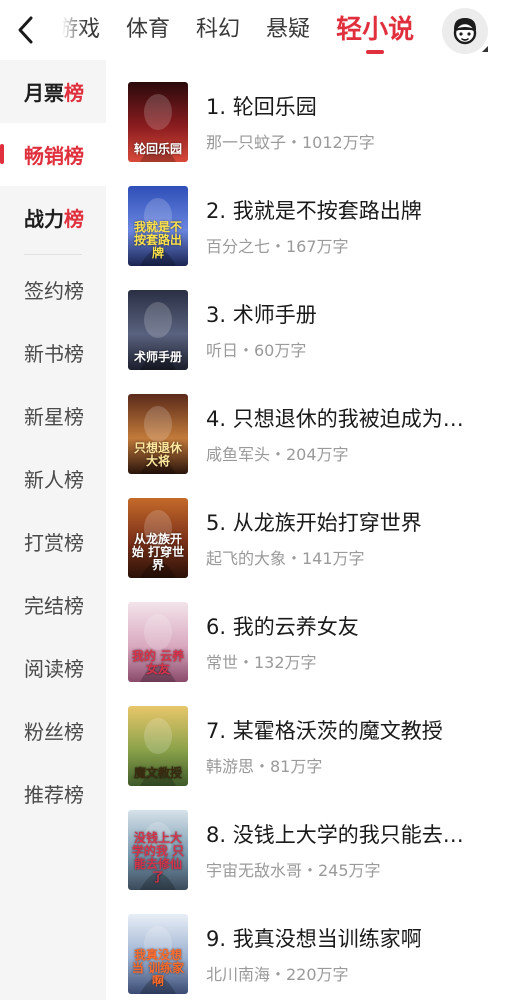 The height and width of the screenshot is (1000, 506). I want to click on book-cover: 轮回乐园, so click(158, 122).